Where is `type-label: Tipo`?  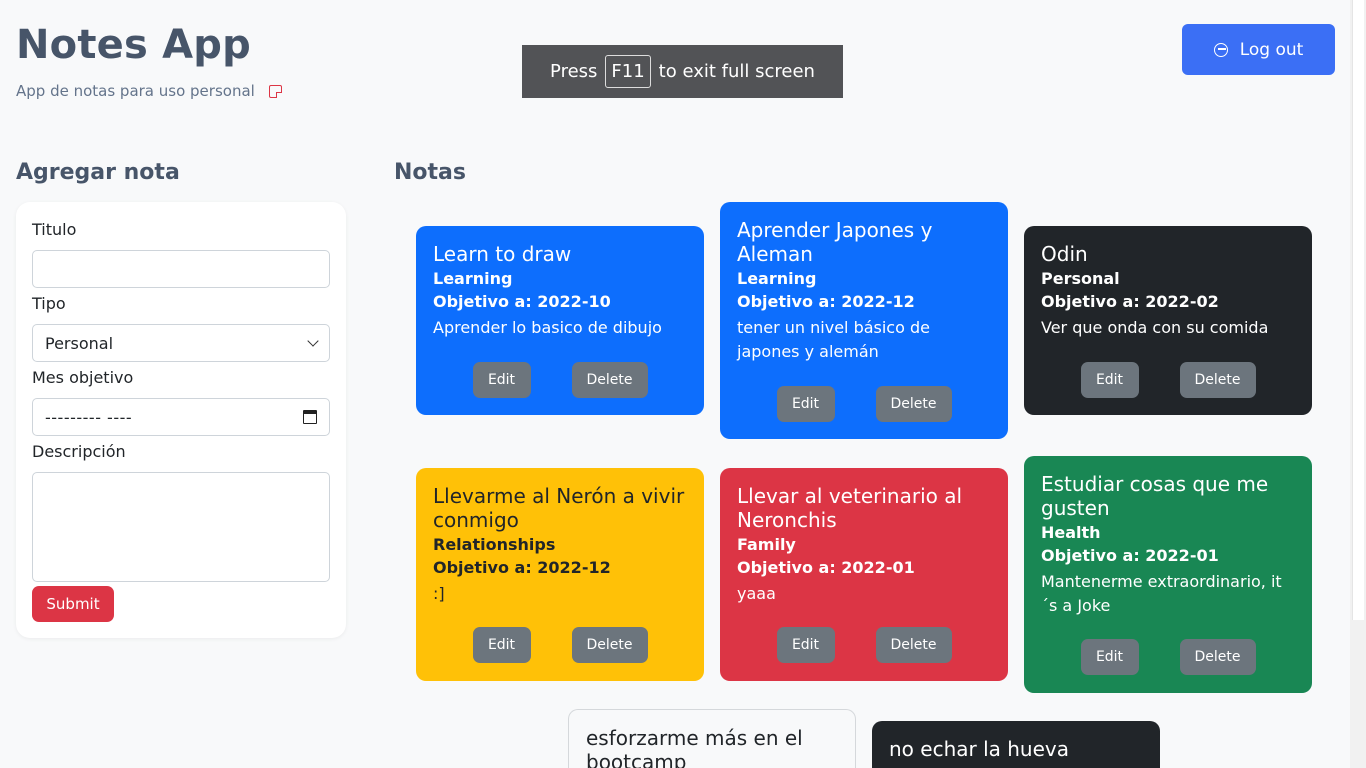
type-label: Tipo is located at coordinates (49, 303).